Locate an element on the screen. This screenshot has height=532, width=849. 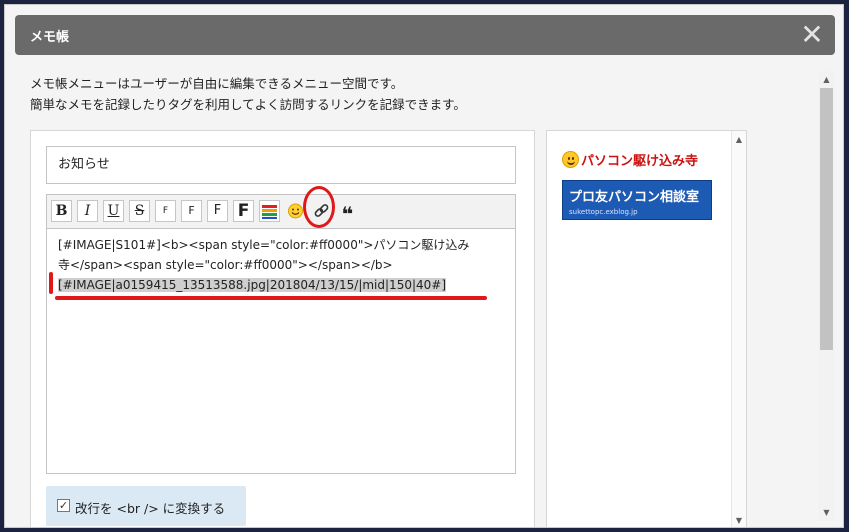
link-button-highlight-circle is located at coordinates (319, 207).